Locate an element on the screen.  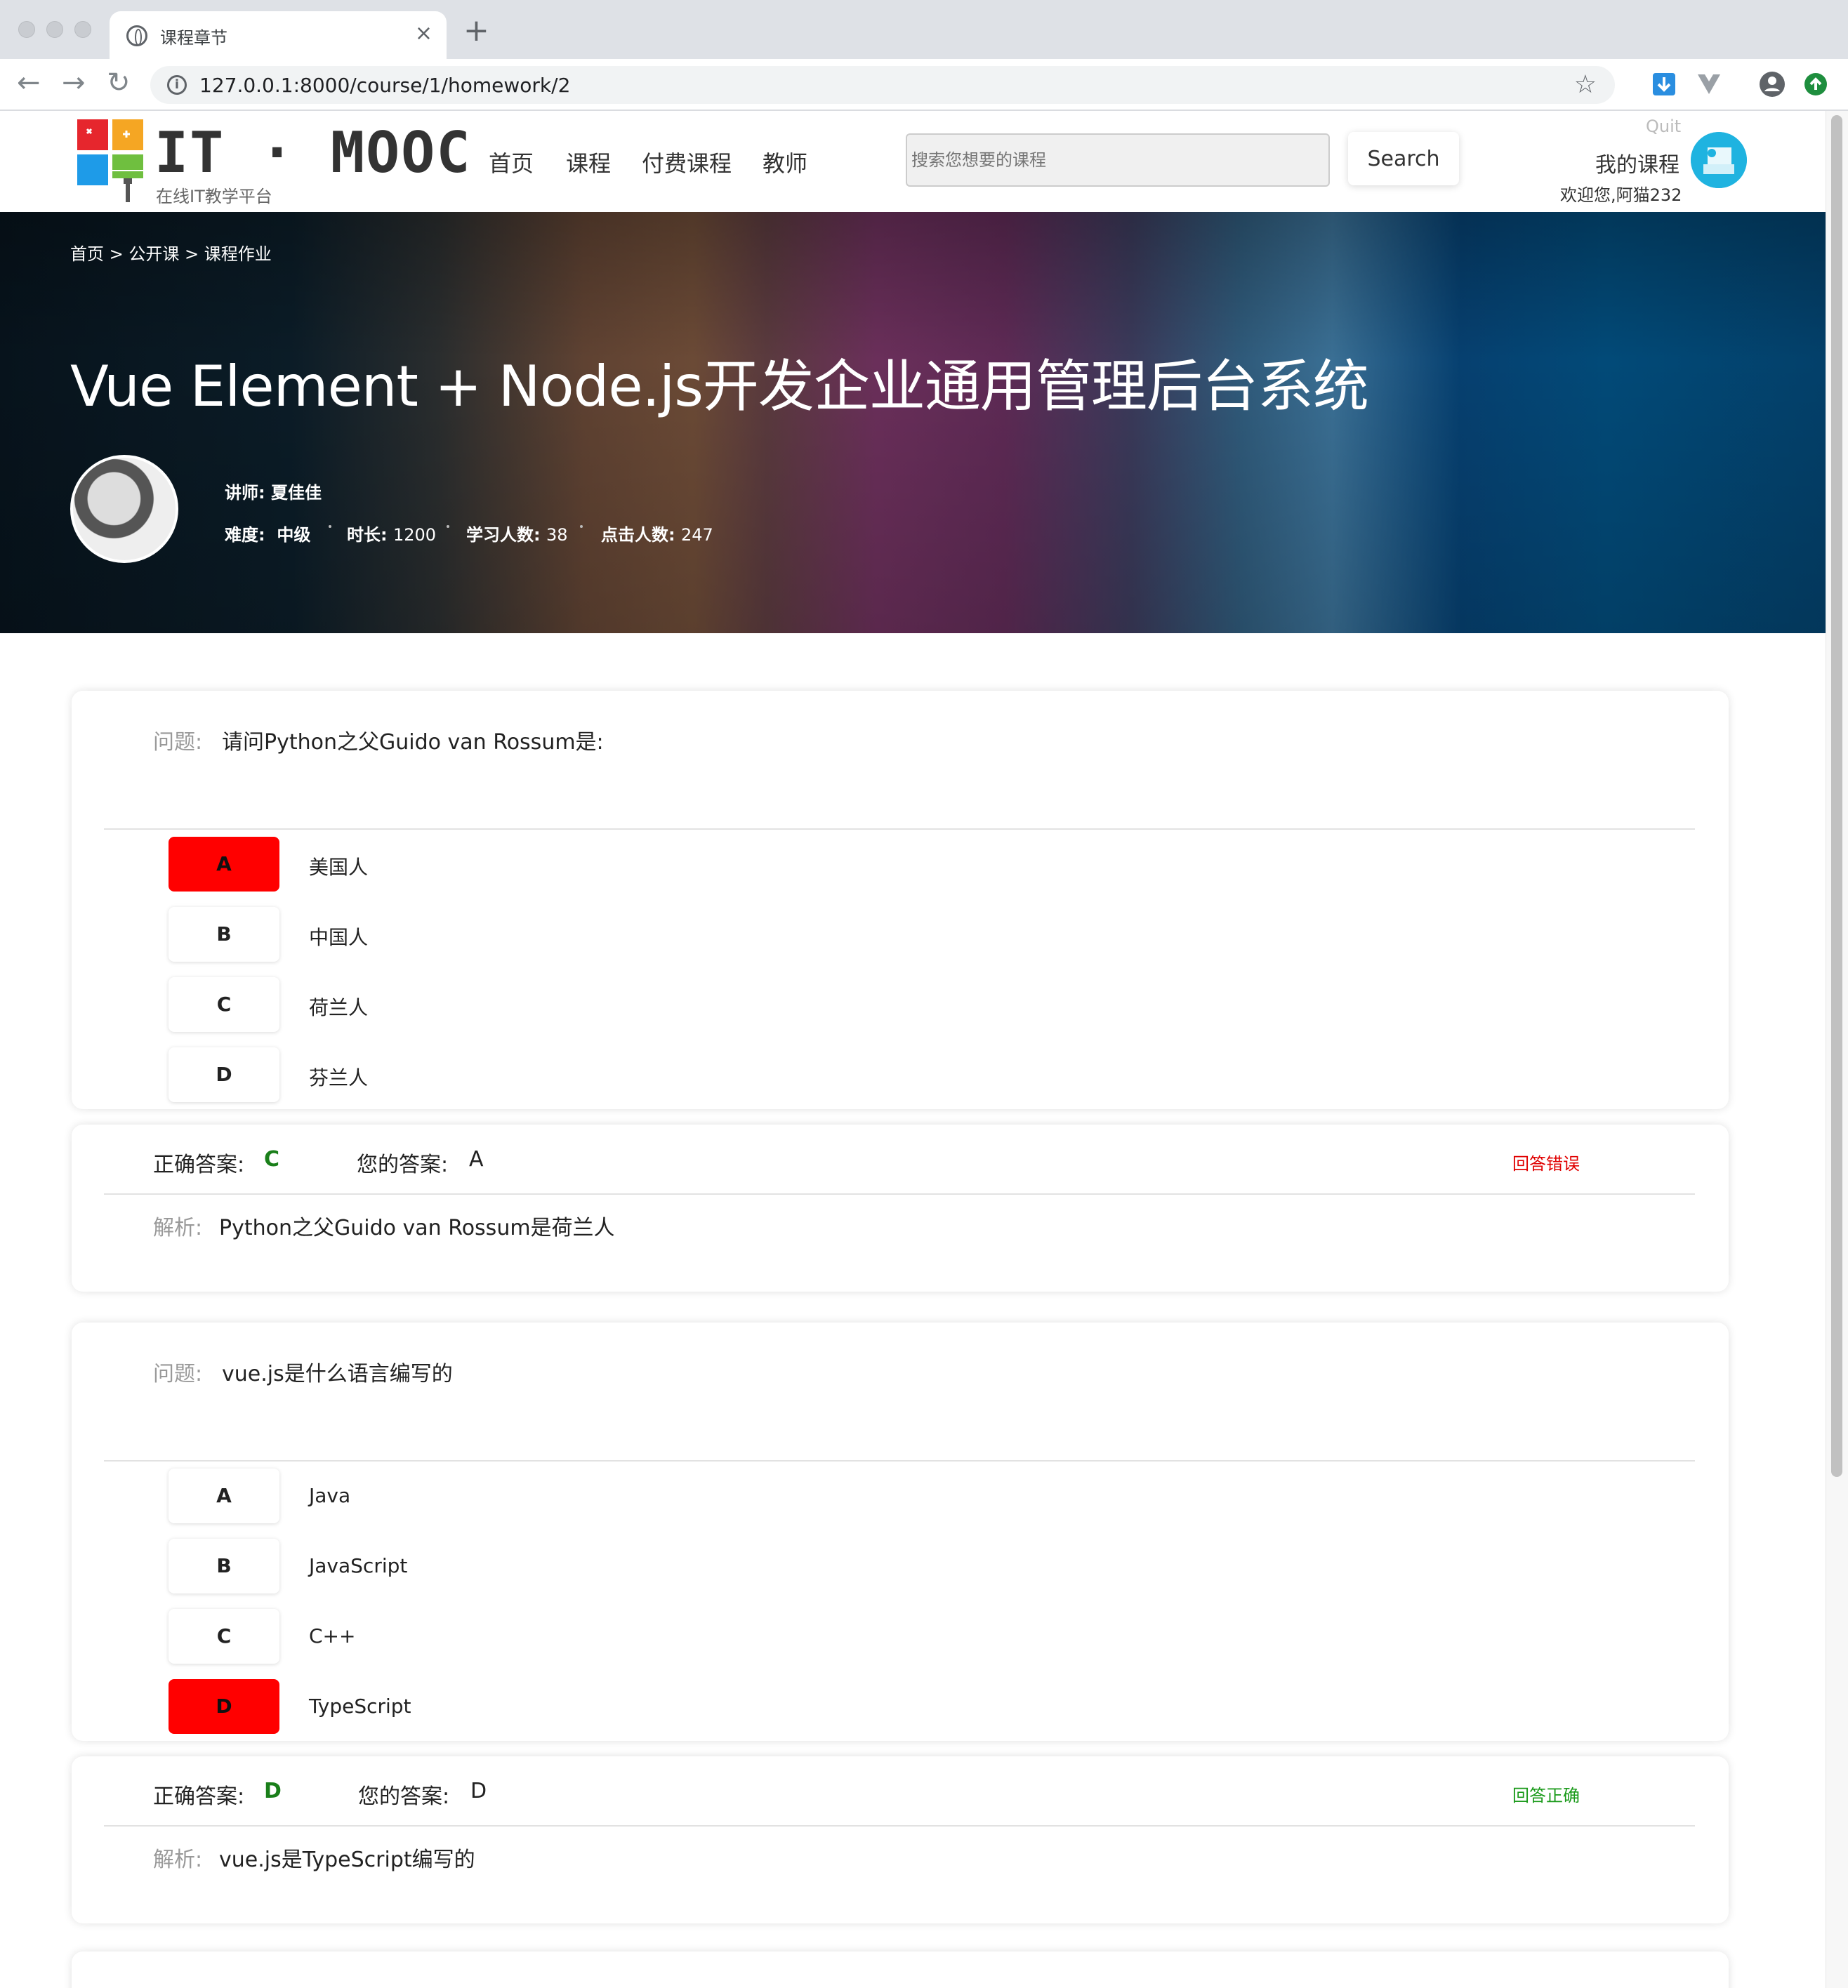
logo-icon is located at coordinates (111, 161).